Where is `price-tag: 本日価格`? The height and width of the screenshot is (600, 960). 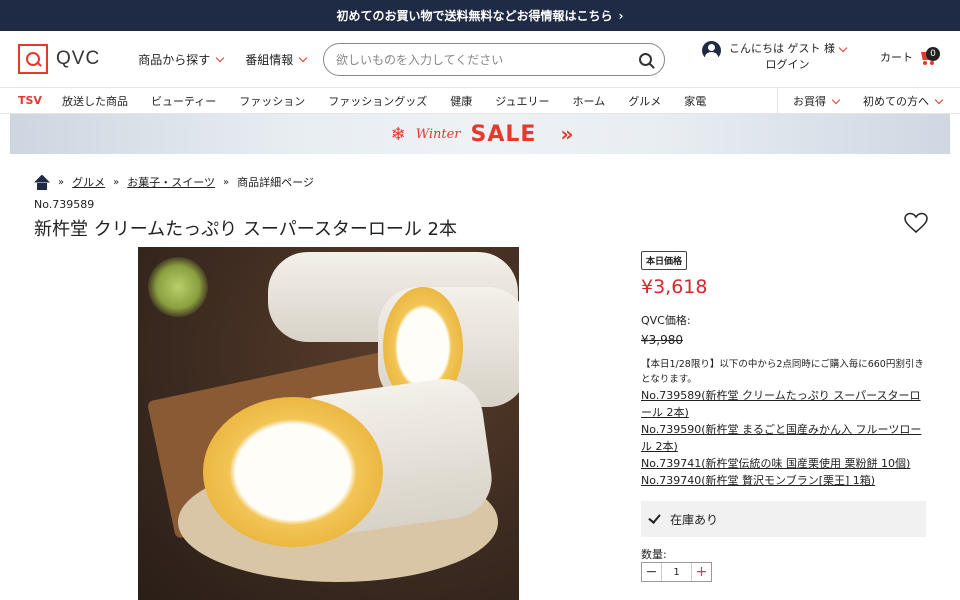
price-tag: 本日価格 is located at coordinates (664, 260).